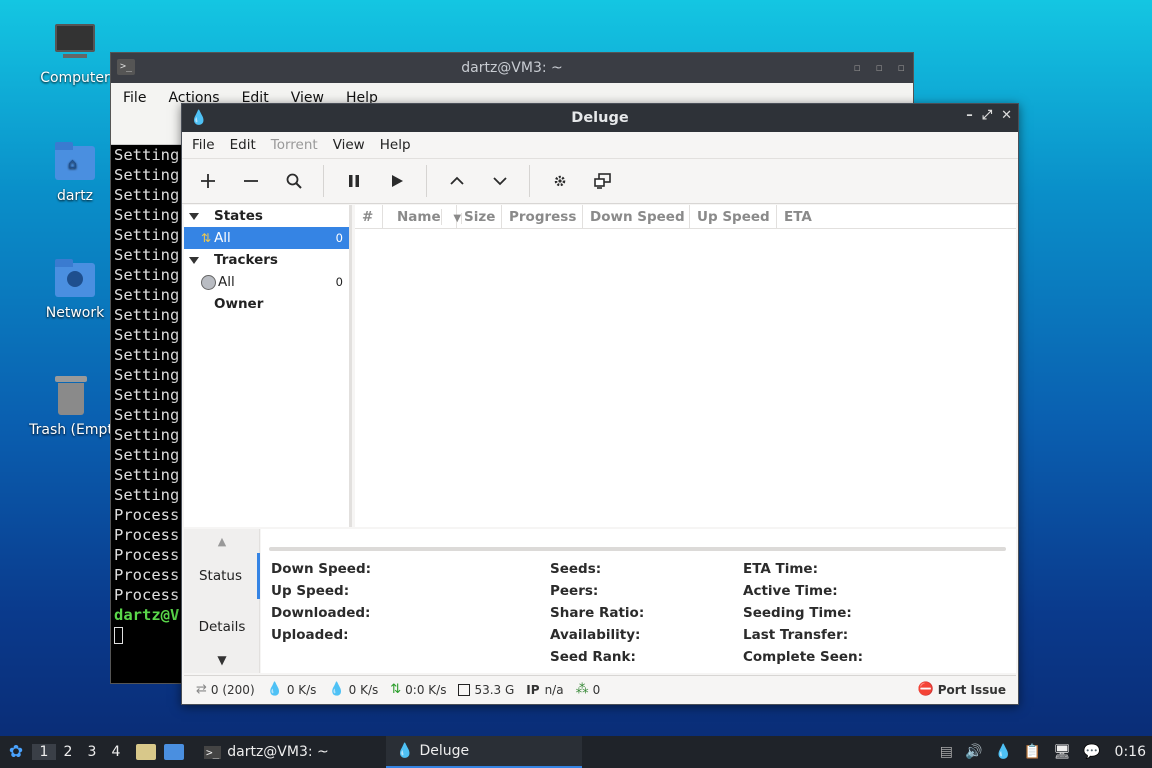 The height and width of the screenshot is (768, 1152). What do you see at coordinates (206, 238) in the screenshot?
I see `all-states-icon: ⇅` at bounding box center [206, 238].